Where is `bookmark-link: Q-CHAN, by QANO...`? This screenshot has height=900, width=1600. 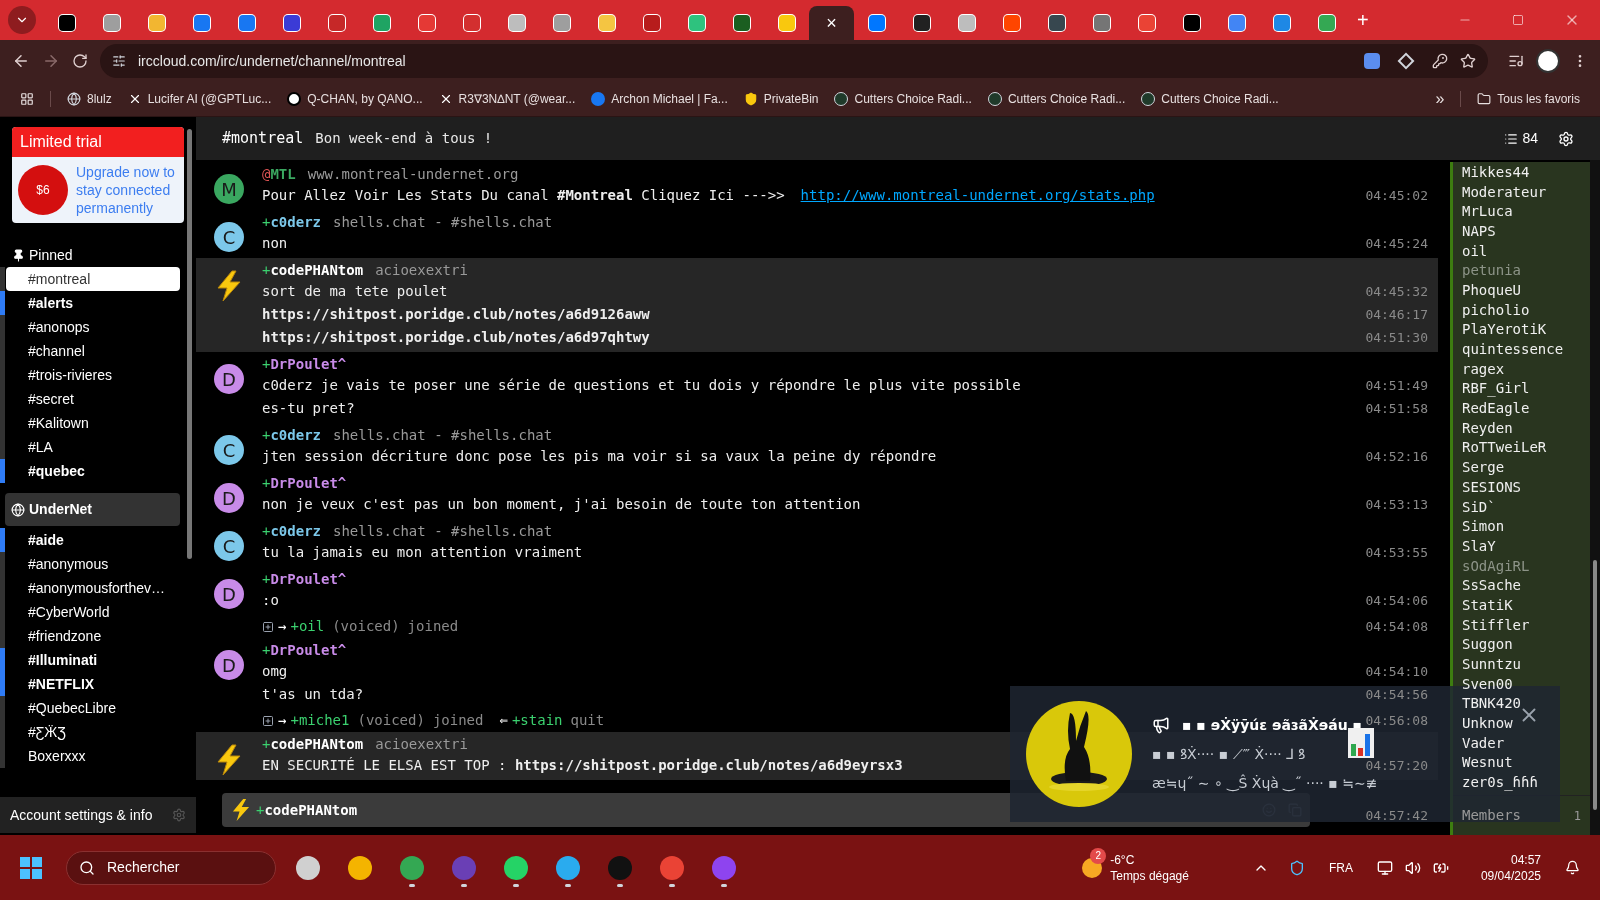 bookmark-link: Q-CHAN, by QANO... is located at coordinates (355, 99).